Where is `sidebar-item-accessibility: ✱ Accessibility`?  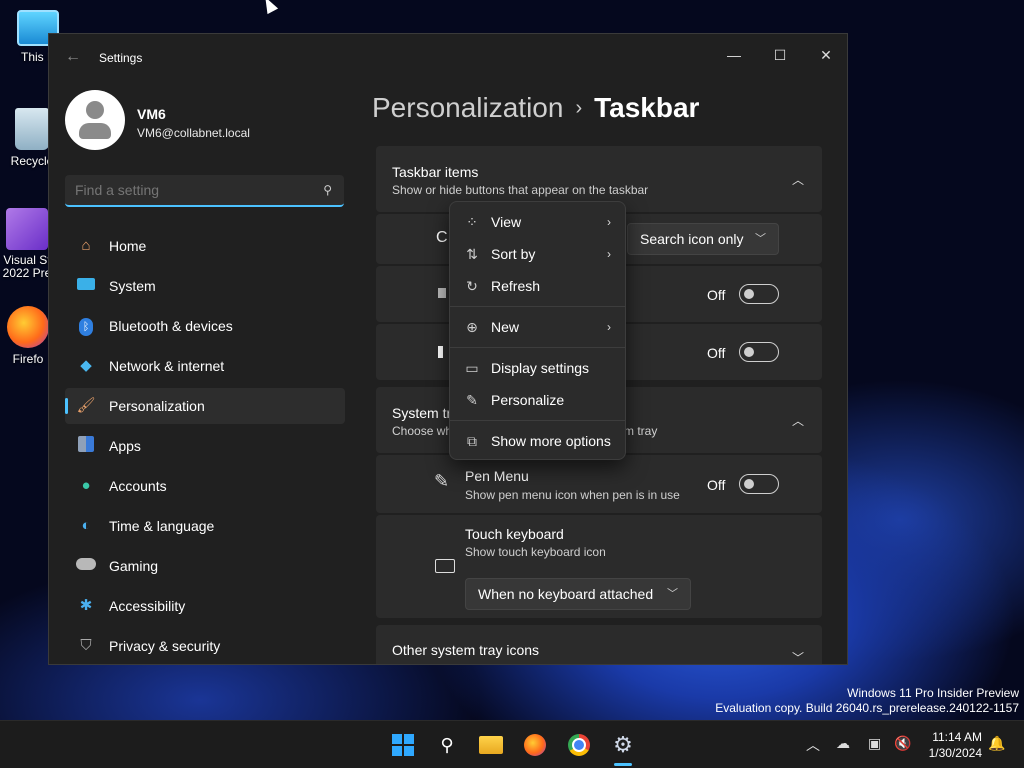
sidebar-item-accessibility: ✱ Accessibility is located at coordinates (205, 606).